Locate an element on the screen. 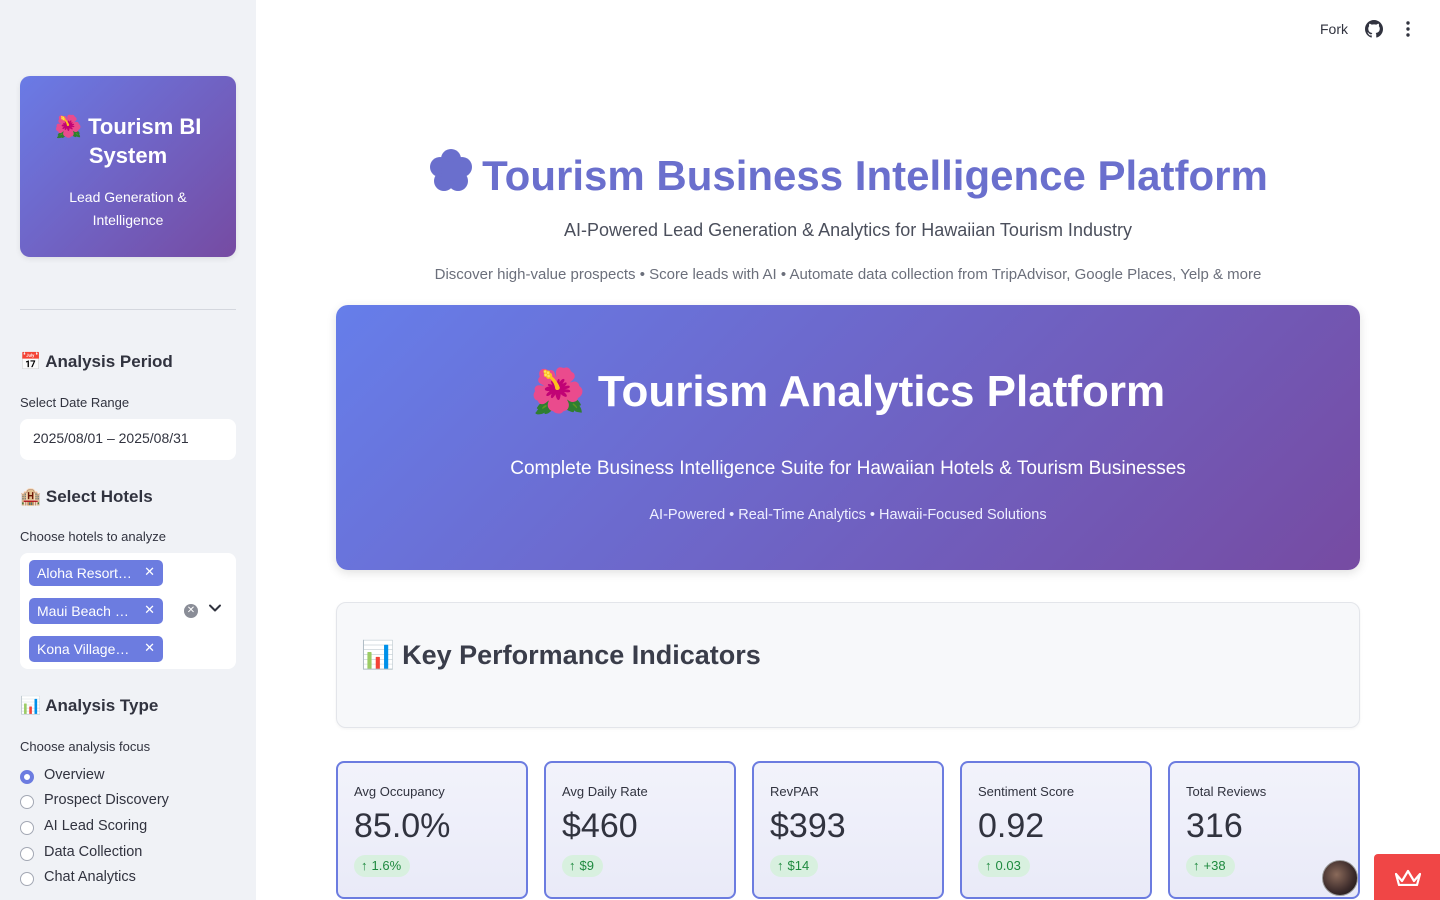 The image size is (1440, 900). brand-subtitle: Lead Generation & Intelligence is located at coordinates (128, 208).